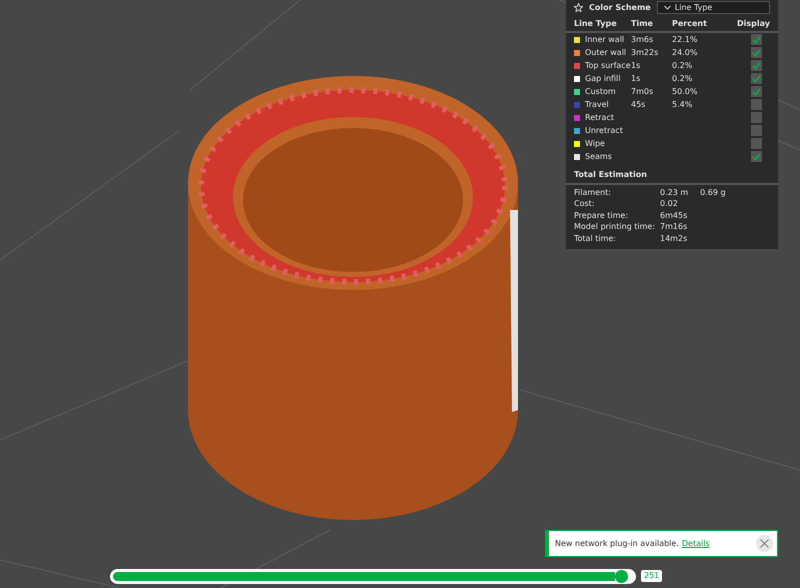 The image size is (800, 588). What do you see at coordinates (685, 40) in the screenshot?
I see `percent-value: 22.1%` at bounding box center [685, 40].